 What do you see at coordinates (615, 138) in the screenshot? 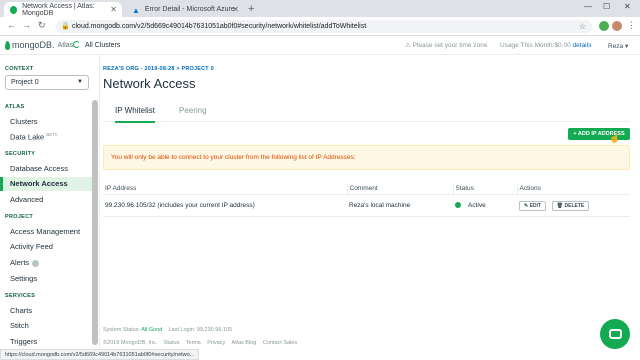
I see `pointer-cursor-icon: ☝` at bounding box center [615, 138].